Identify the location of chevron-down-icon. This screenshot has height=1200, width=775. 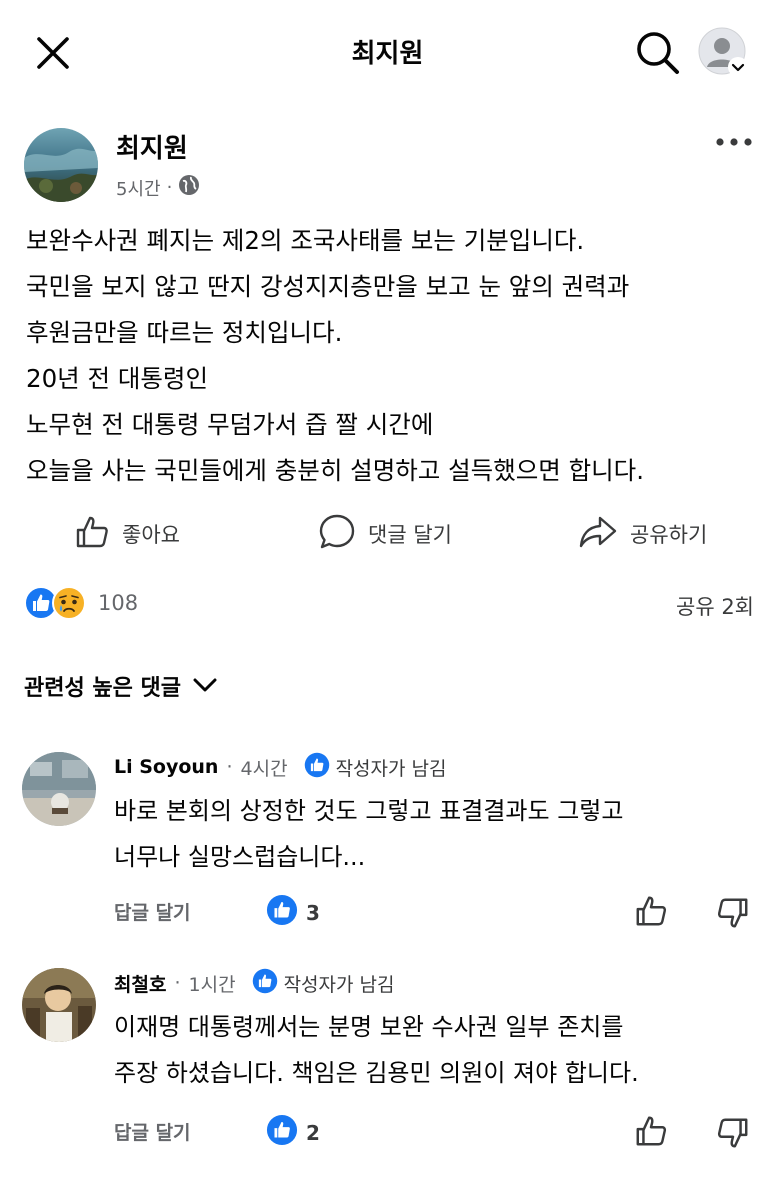
(205, 686).